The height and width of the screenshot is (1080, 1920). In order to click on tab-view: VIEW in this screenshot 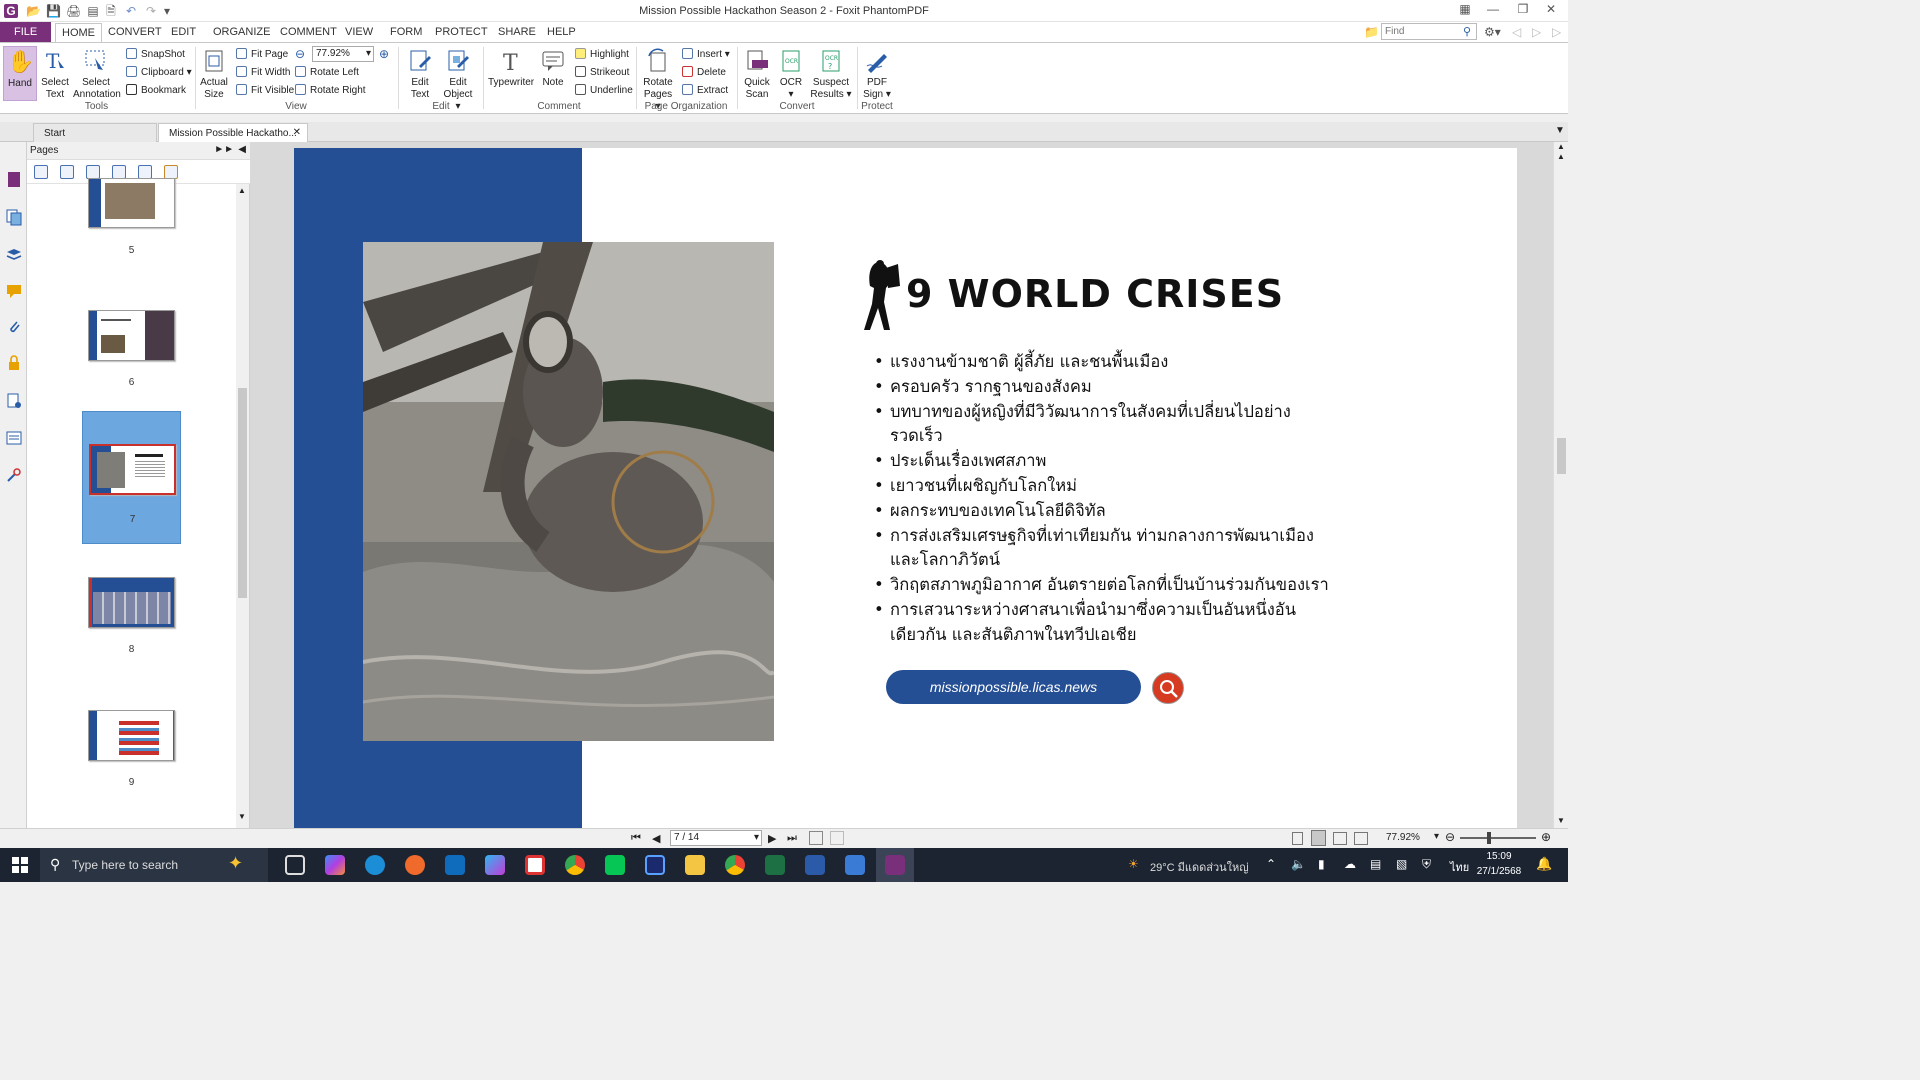, I will do `click(359, 32)`.